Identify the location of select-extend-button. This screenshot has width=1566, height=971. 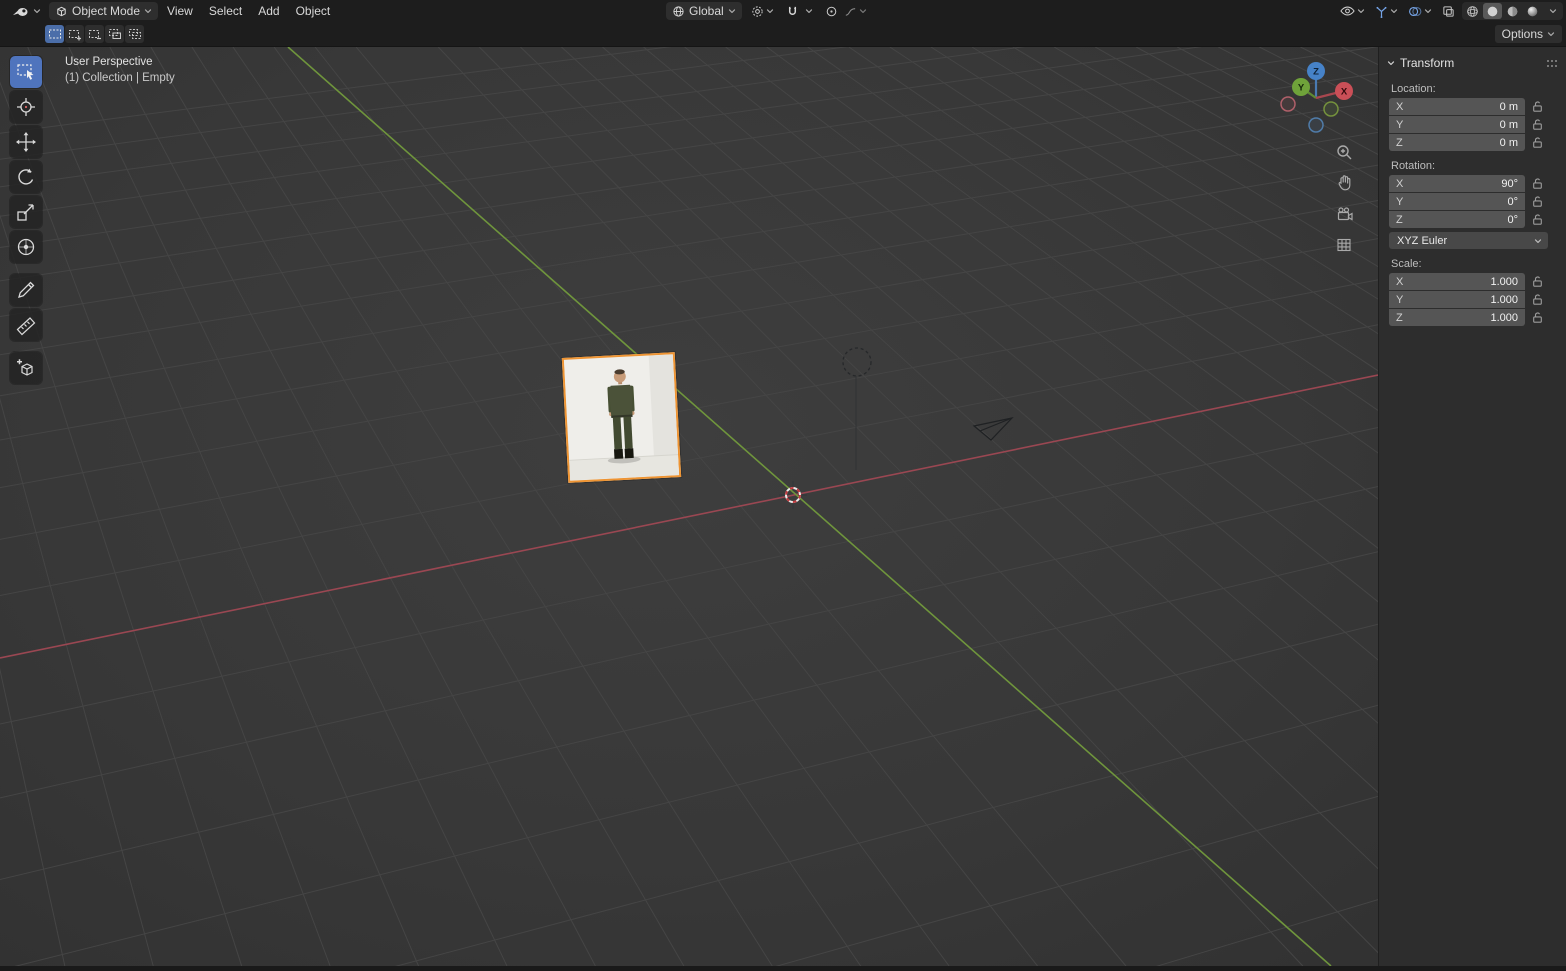
(74, 34).